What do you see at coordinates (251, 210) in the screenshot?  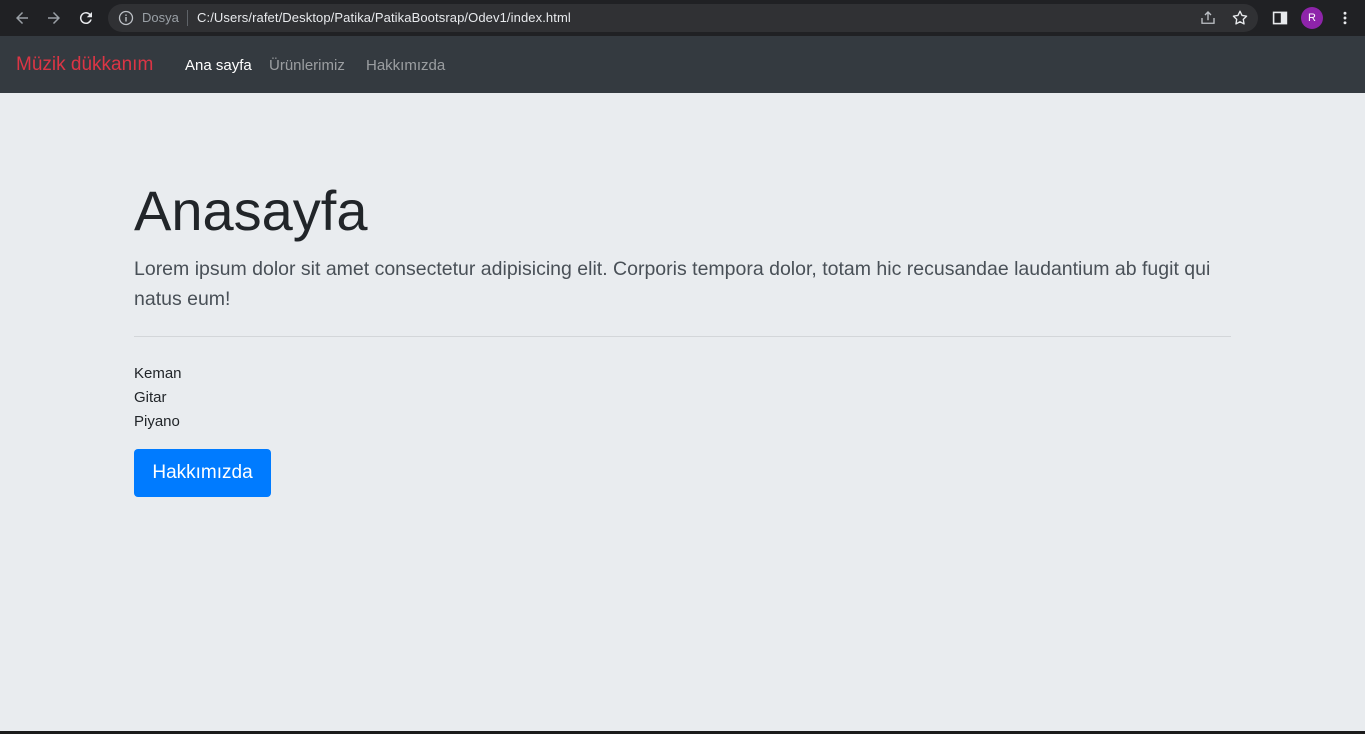 I see `page-title: Anasayfa` at bounding box center [251, 210].